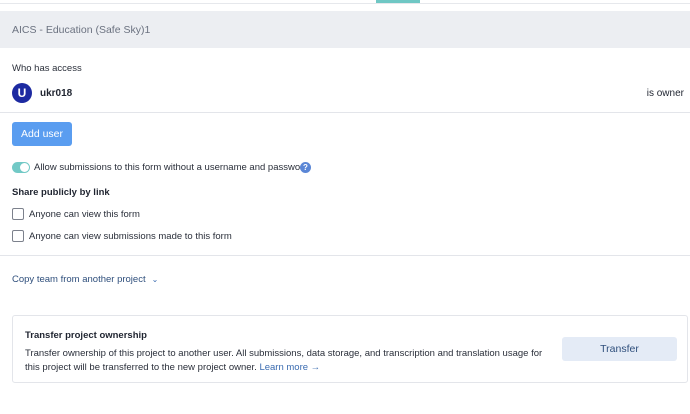  I want to click on project-header: AICS - Education (Safe Sky)1, so click(345, 29).